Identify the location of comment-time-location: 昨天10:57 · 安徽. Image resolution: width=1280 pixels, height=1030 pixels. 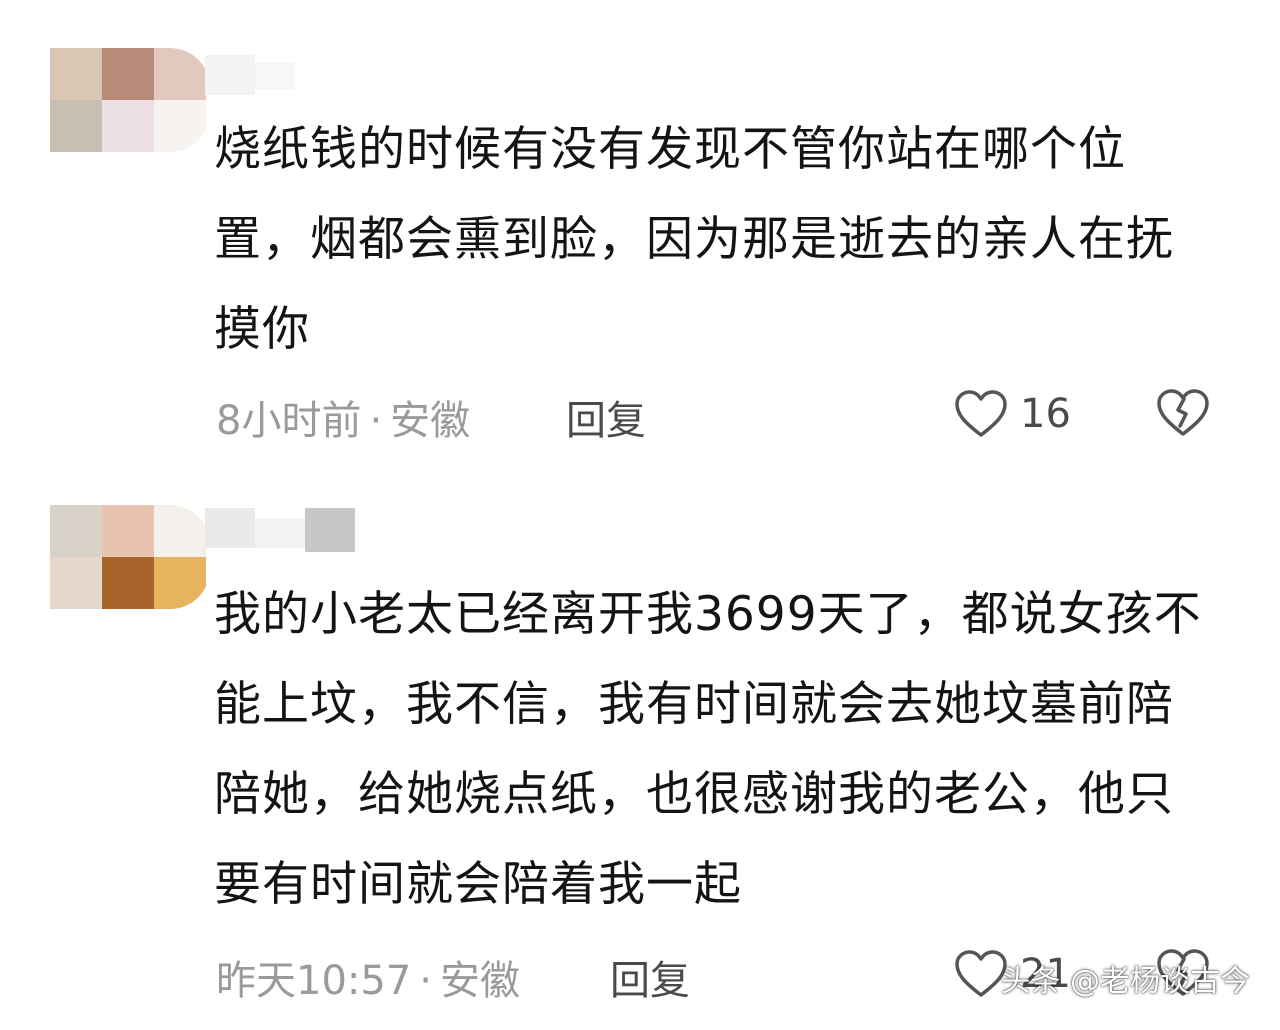
(368, 977).